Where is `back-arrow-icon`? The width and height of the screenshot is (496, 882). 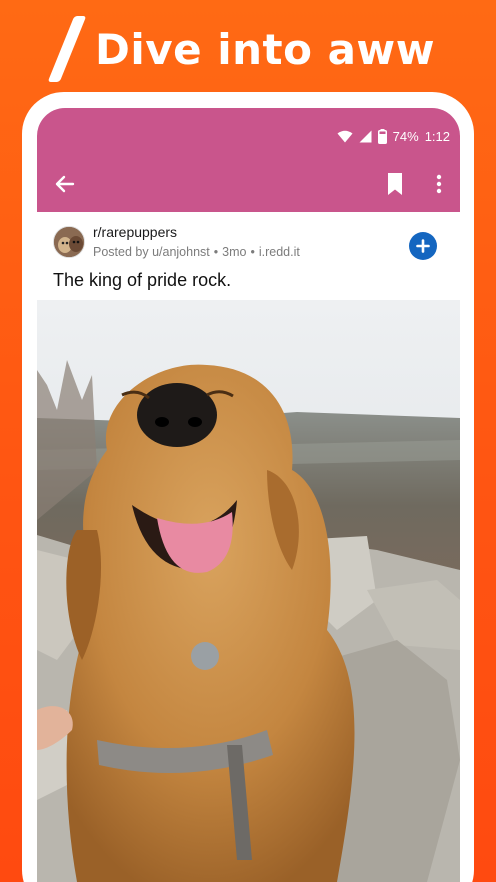 back-arrow-icon is located at coordinates (65, 184).